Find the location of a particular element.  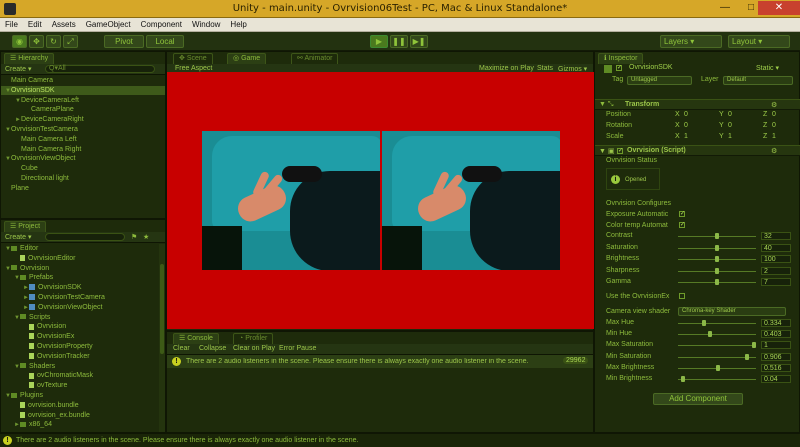

exposure-checkbox: ✓ is located at coordinates (682, 214).